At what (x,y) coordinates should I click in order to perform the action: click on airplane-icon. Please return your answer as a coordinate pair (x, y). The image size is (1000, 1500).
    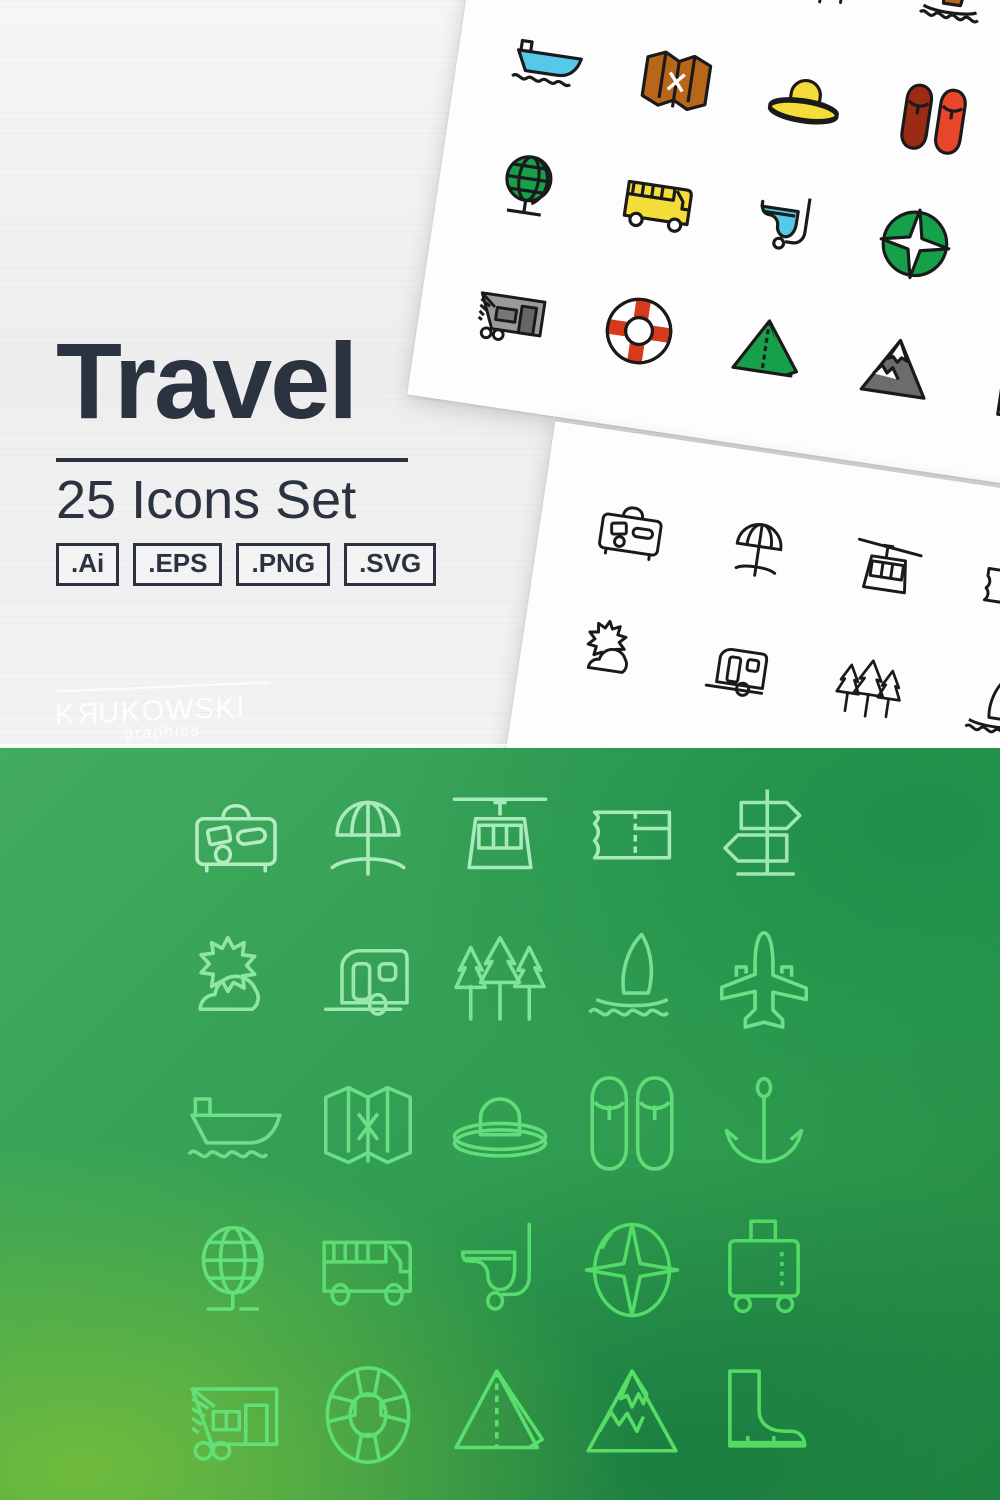
    Looking at the image, I should click on (764, 980).